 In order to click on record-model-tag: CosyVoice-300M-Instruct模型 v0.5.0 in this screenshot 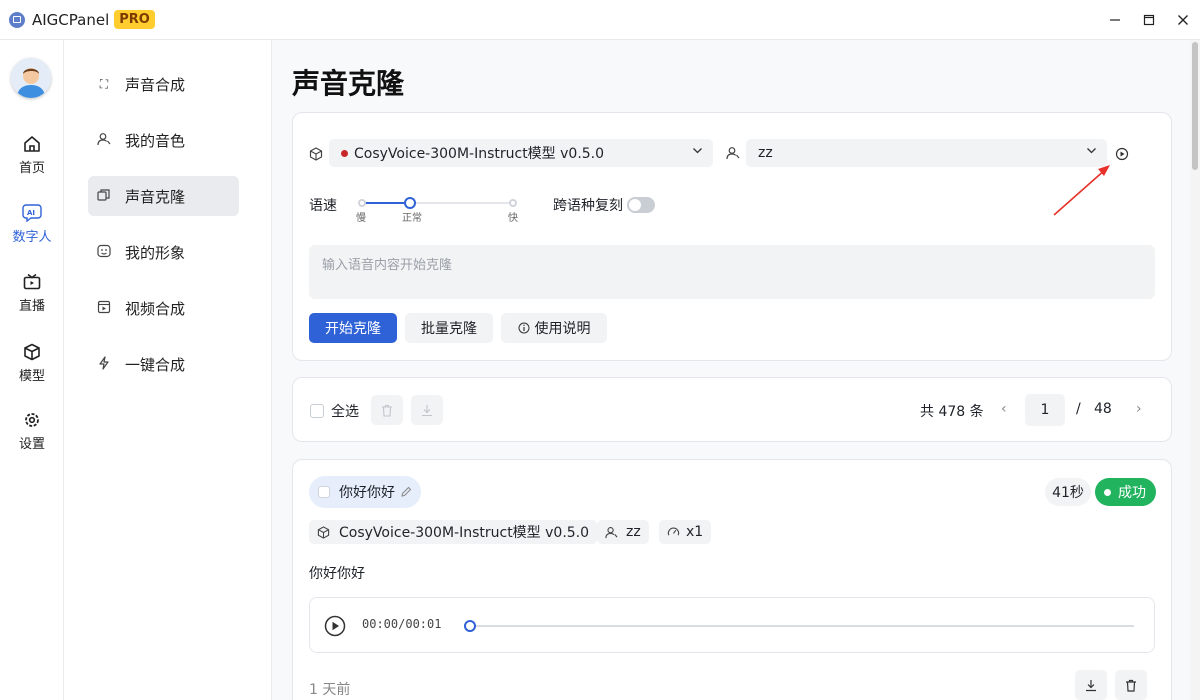, I will do `click(453, 532)`.